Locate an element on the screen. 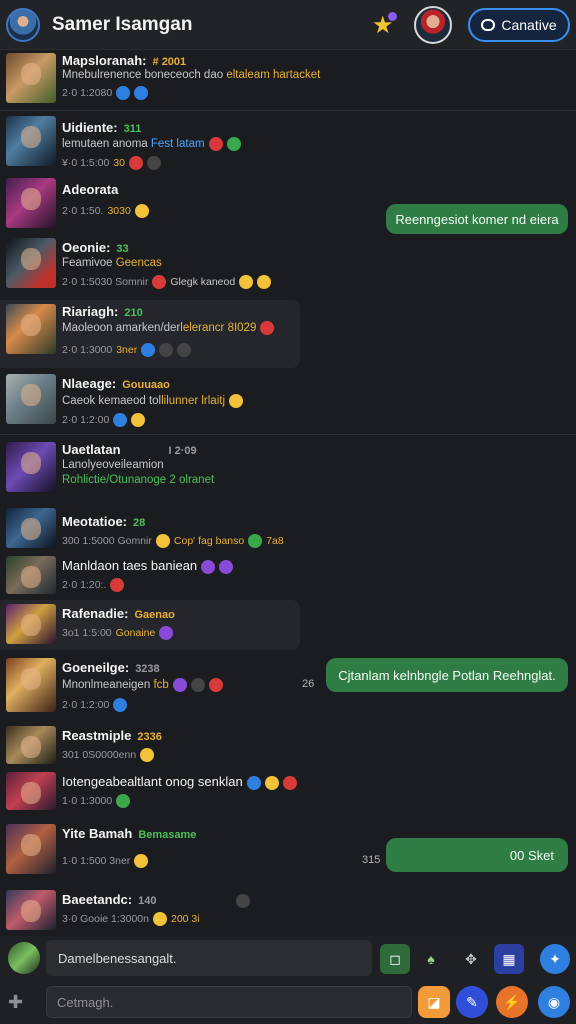 This screenshot has width=576, height=1024. puzzle-icon: ✚ is located at coordinates (19, 1002).